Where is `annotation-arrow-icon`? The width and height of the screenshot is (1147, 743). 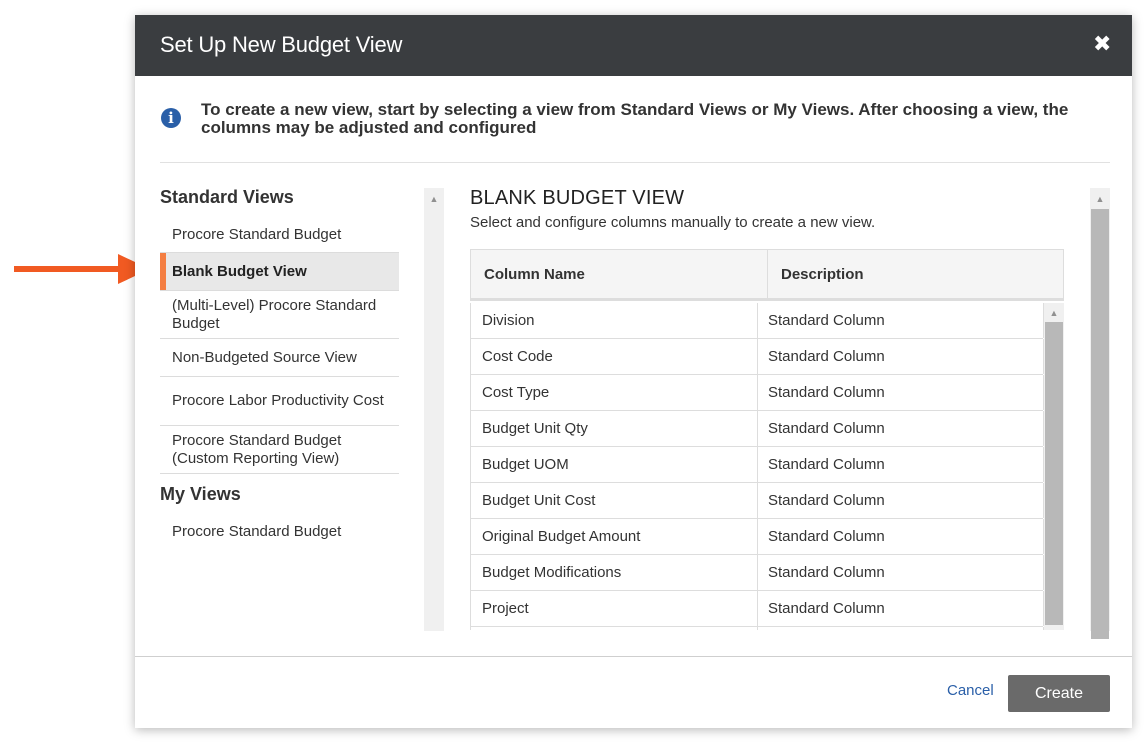 annotation-arrow-icon is located at coordinates (82, 269).